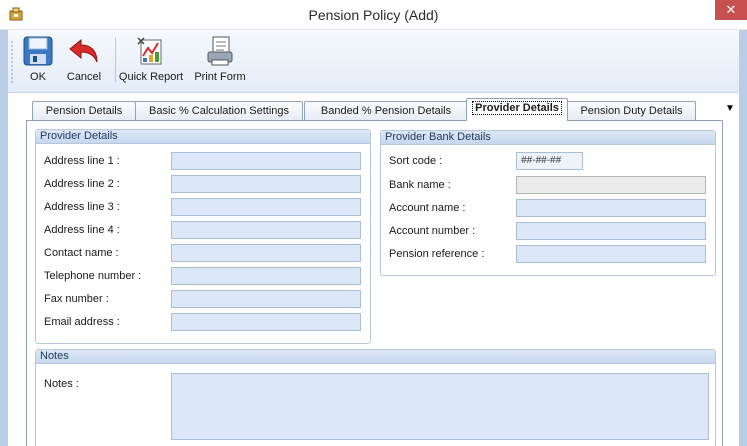  I want to click on tab-label: Pension Details, so click(84, 111).